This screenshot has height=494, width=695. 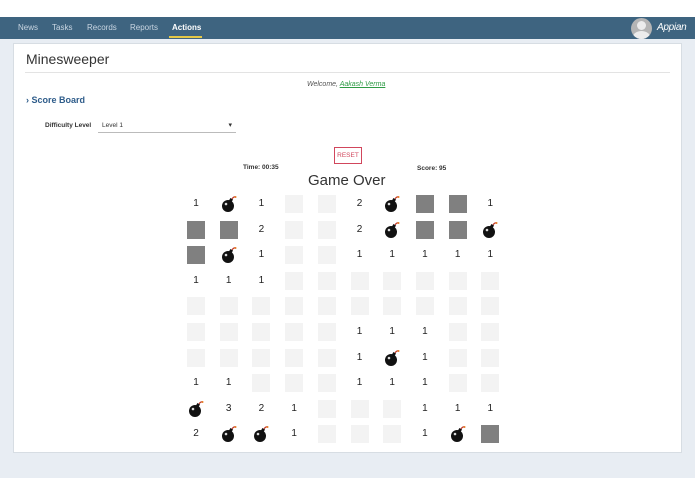 What do you see at coordinates (348, 155) in the screenshot?
I see `reset-button: RESET` at bounding box center [348, 155].